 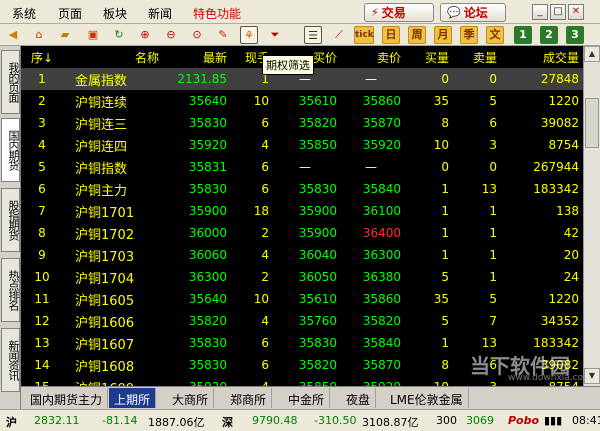 I want to click on tab-cffex: 中金所, so click(x=307, y=398).